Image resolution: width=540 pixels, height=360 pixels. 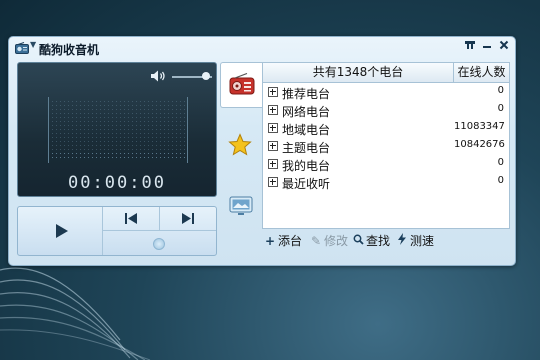 I want to click on playback-controls, so click(x=117, y=231).